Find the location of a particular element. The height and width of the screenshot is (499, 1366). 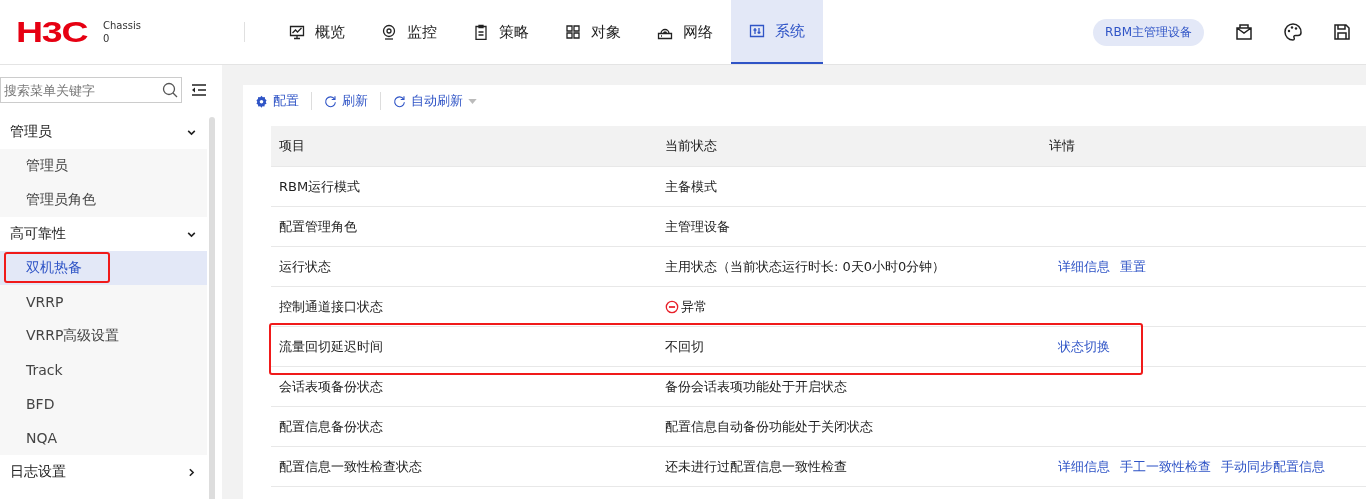

column-header: 项目 is located at coordinates (292, 146).